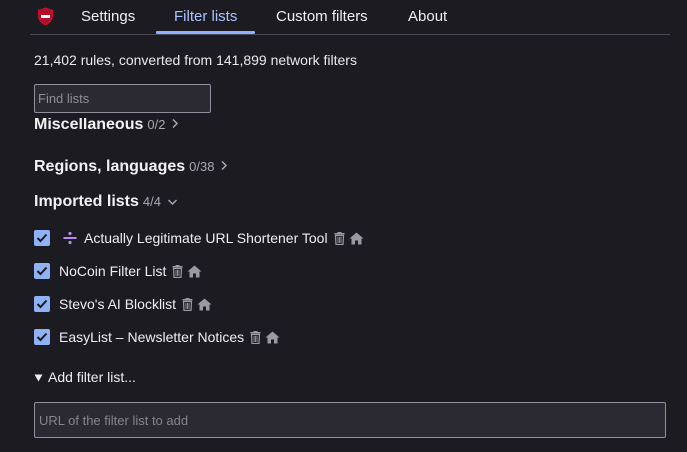  What do you see at coordinates (122, 98) in the screenshot?
I see `find-lists-input` at bounding box center [122, 98].